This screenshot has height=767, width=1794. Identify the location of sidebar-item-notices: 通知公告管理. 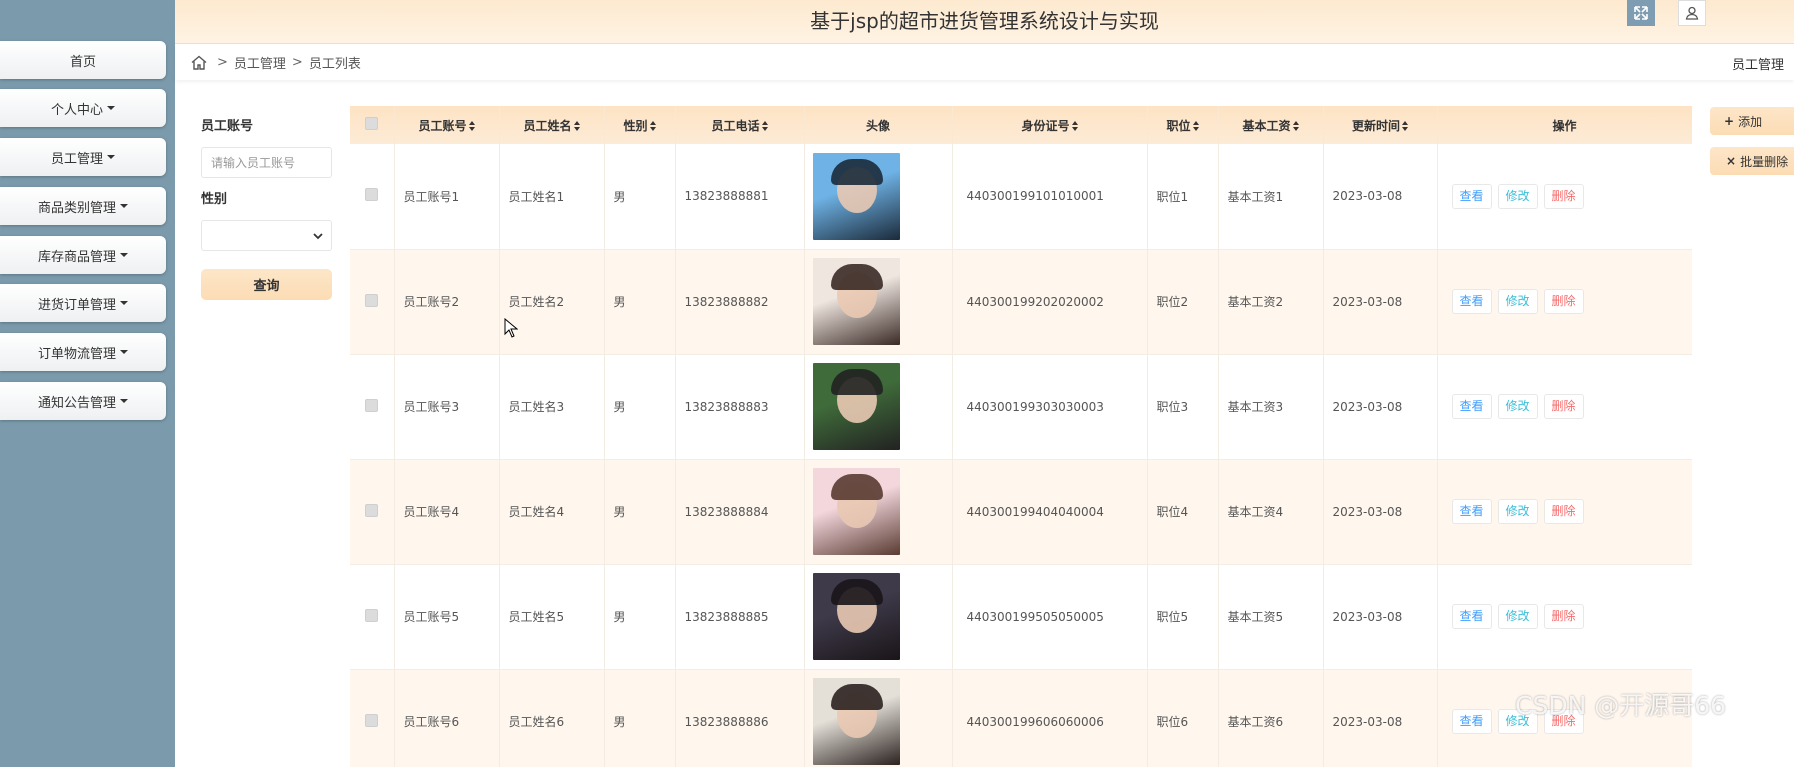
(83, 401).